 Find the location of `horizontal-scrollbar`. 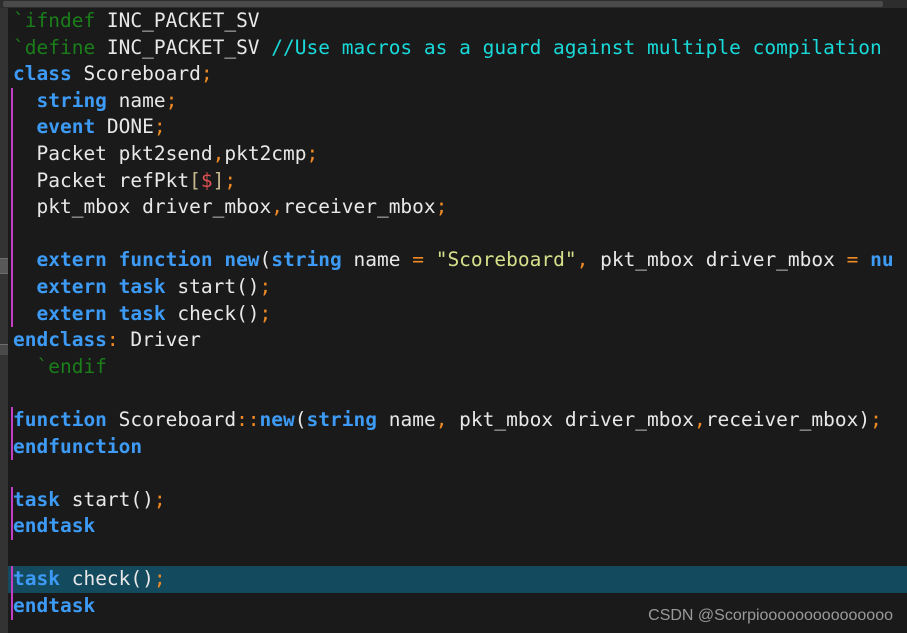

horizontal-scrollbar is located at coordinates (453, 4).